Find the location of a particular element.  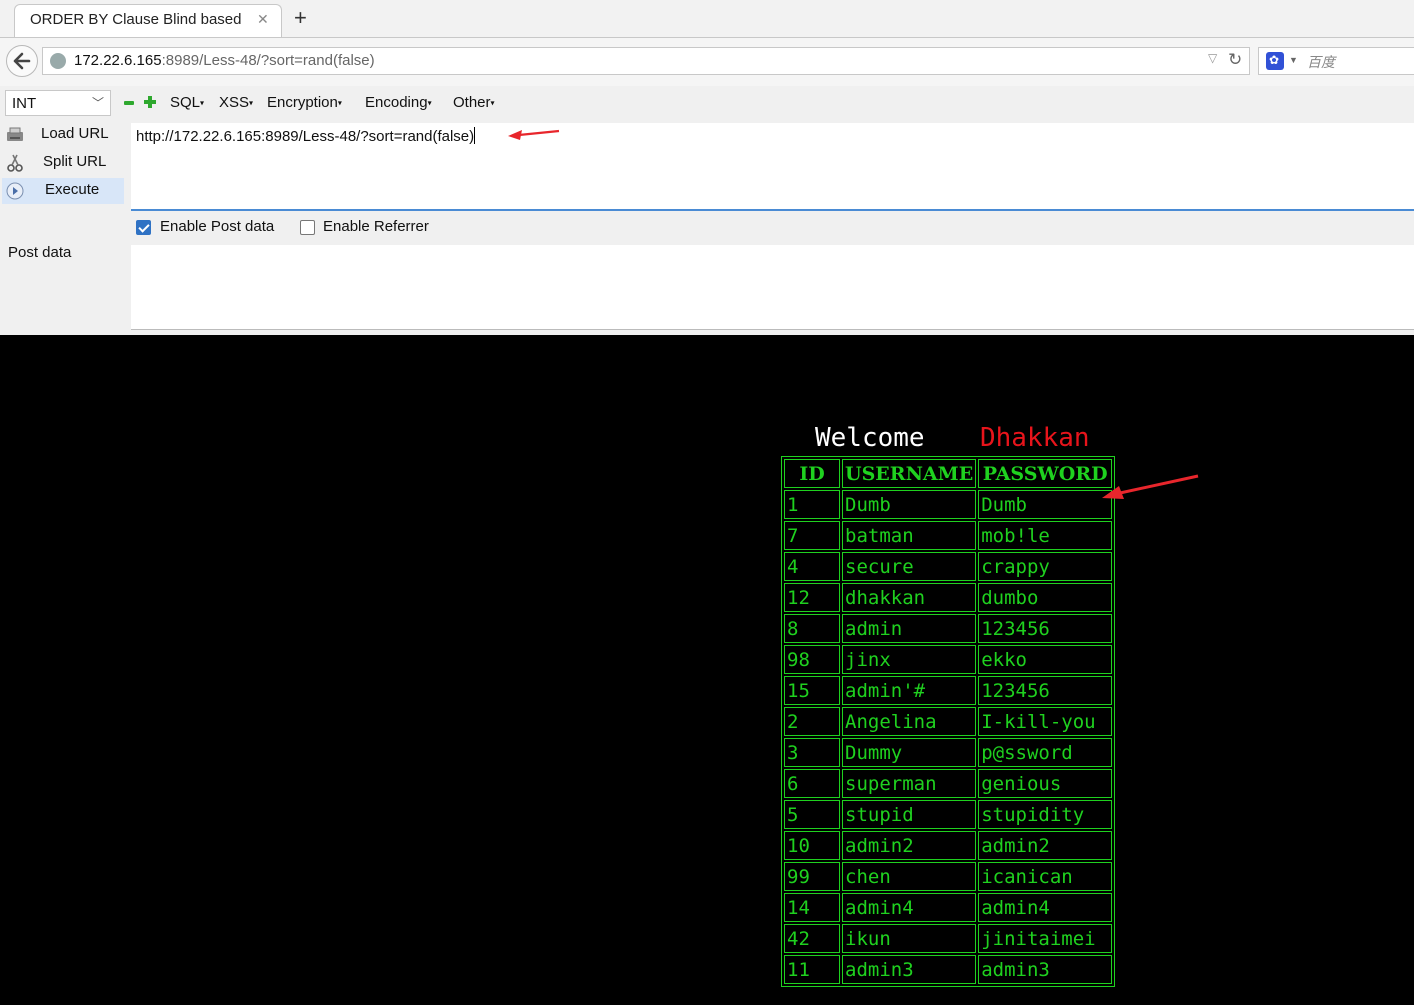

decrease-icon is located at coordinates (129, 103).